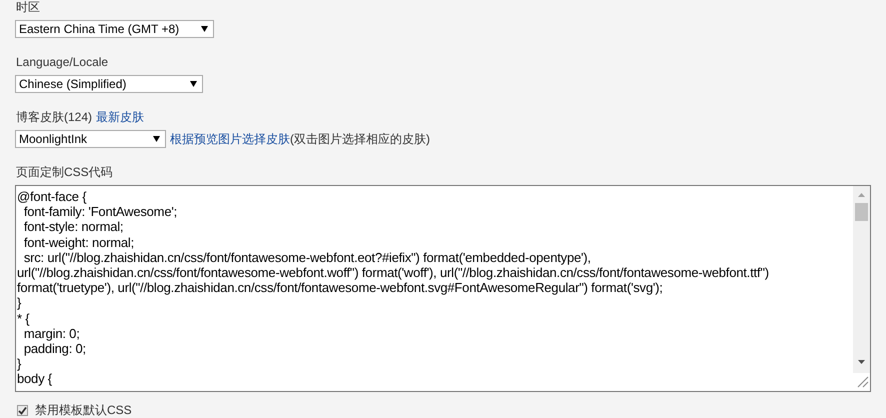 The height and width of the screenshot is (418, 886). Describe the element at coordinates (360, 139) in the screenshot. I see `hint-text: (双击图片选择相应的皮肤)` at that location.